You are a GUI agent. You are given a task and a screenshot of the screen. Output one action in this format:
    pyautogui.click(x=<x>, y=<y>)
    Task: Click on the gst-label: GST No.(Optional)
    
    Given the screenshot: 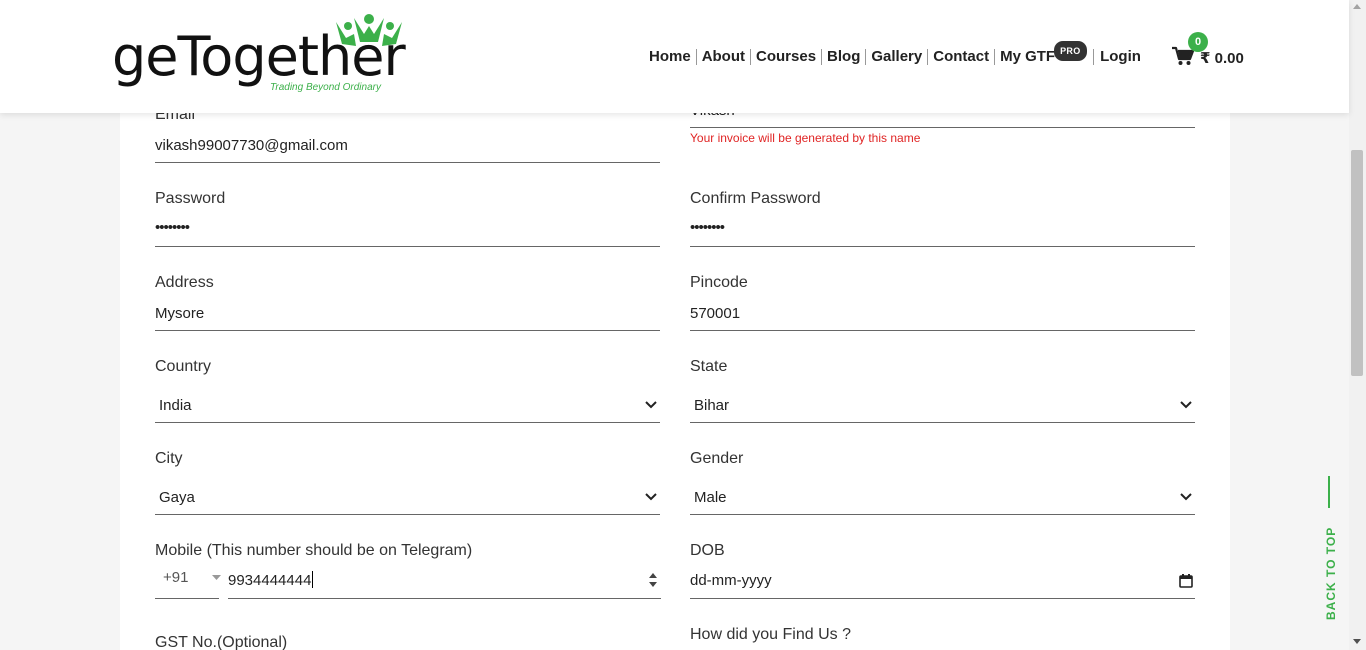 What is the action you would take?
    pyautogui.click(x=221, y=642)
    